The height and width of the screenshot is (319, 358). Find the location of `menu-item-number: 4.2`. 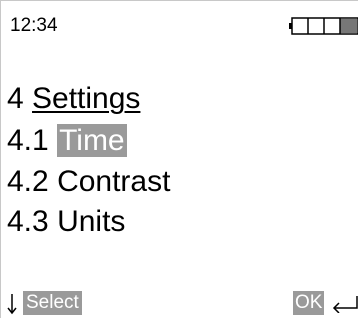

menu-item-number: 4.2 is located at coordinates (28, 181).